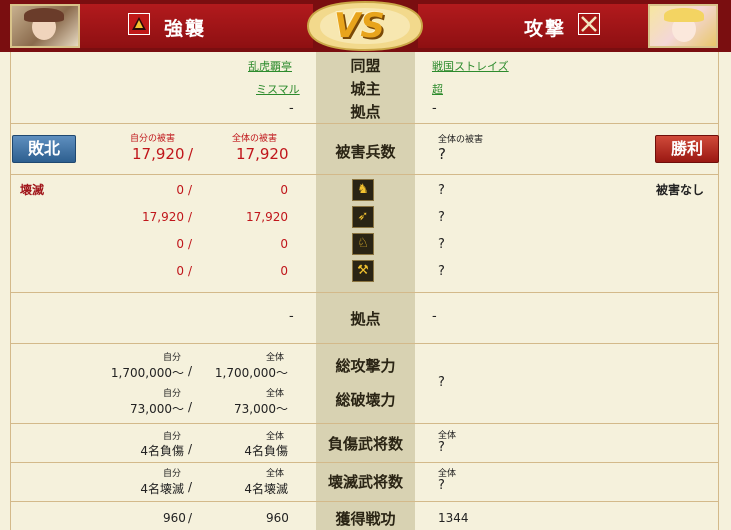 The height and width of the screenshot is (530, 731). I want to click on merit-label: 獲得戦功, so click(365, 519).